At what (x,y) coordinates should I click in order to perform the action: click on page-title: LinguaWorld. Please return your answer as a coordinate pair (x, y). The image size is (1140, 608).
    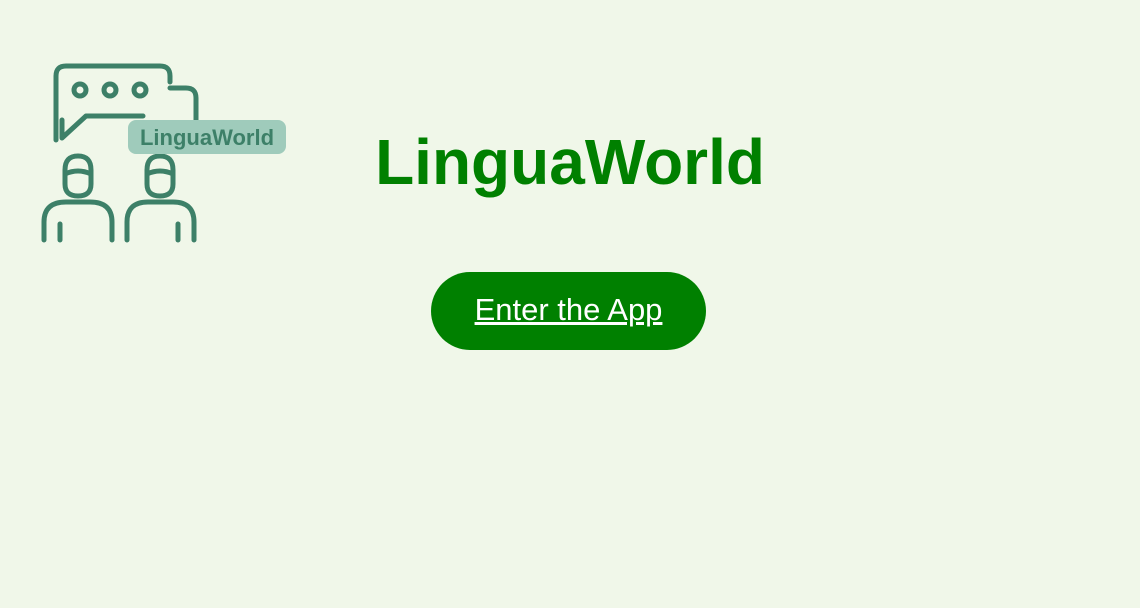
    Looking at the image, I should click on (570, 162).